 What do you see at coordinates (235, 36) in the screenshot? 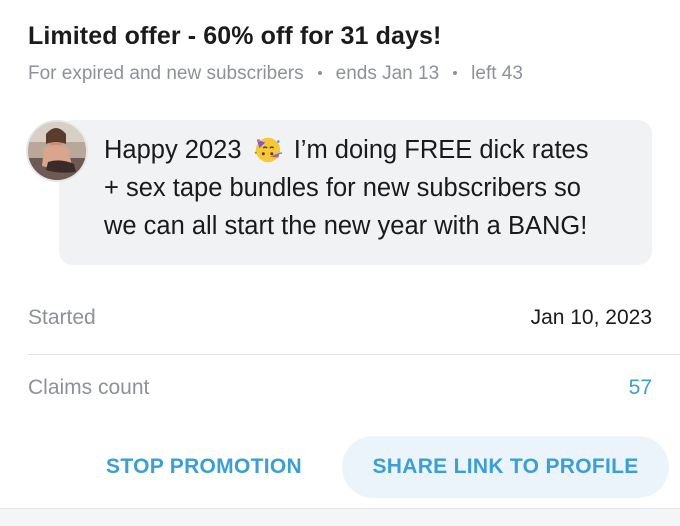
I see `offer-title: Limited offer - 60% off for 31 days!` at bounding box center [235, 36].